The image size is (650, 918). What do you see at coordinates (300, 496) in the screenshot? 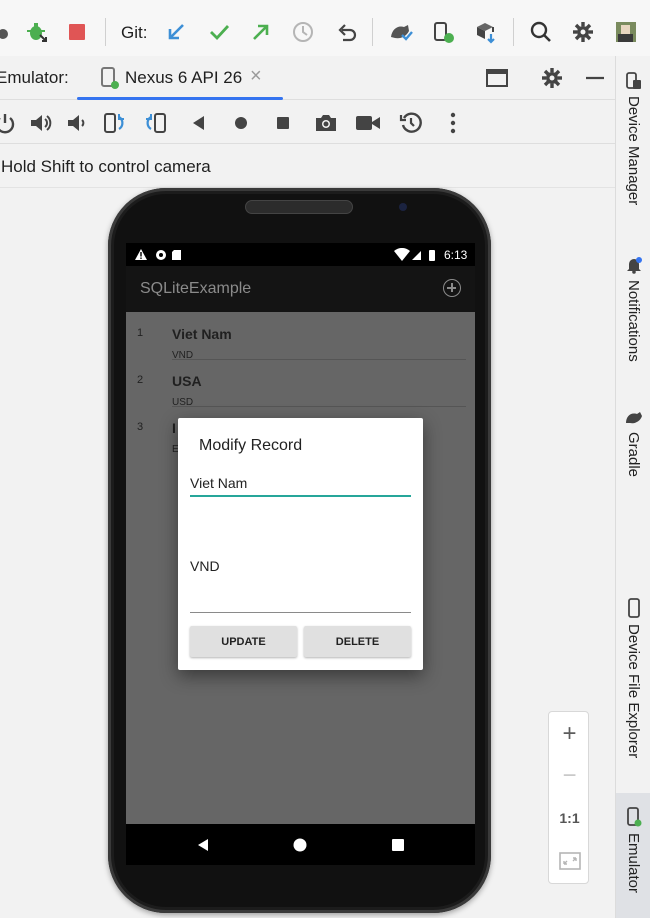
I see `name-field-underline` at bounding box center [300, 496].